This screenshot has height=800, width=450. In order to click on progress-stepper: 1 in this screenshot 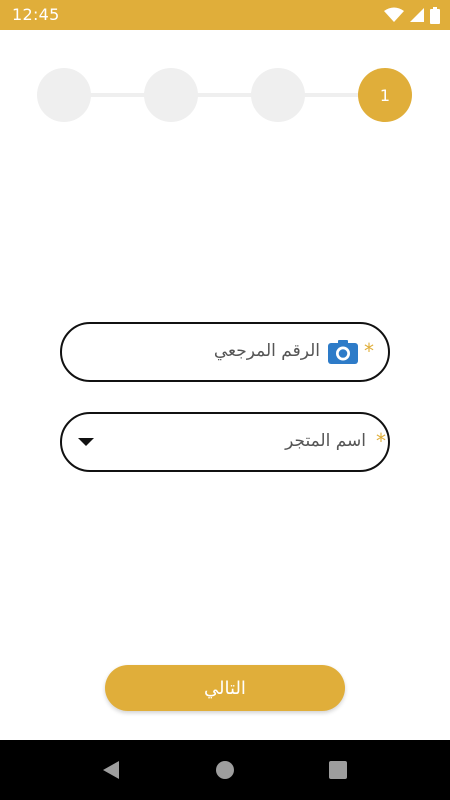, I will do `click(225, 95)`.